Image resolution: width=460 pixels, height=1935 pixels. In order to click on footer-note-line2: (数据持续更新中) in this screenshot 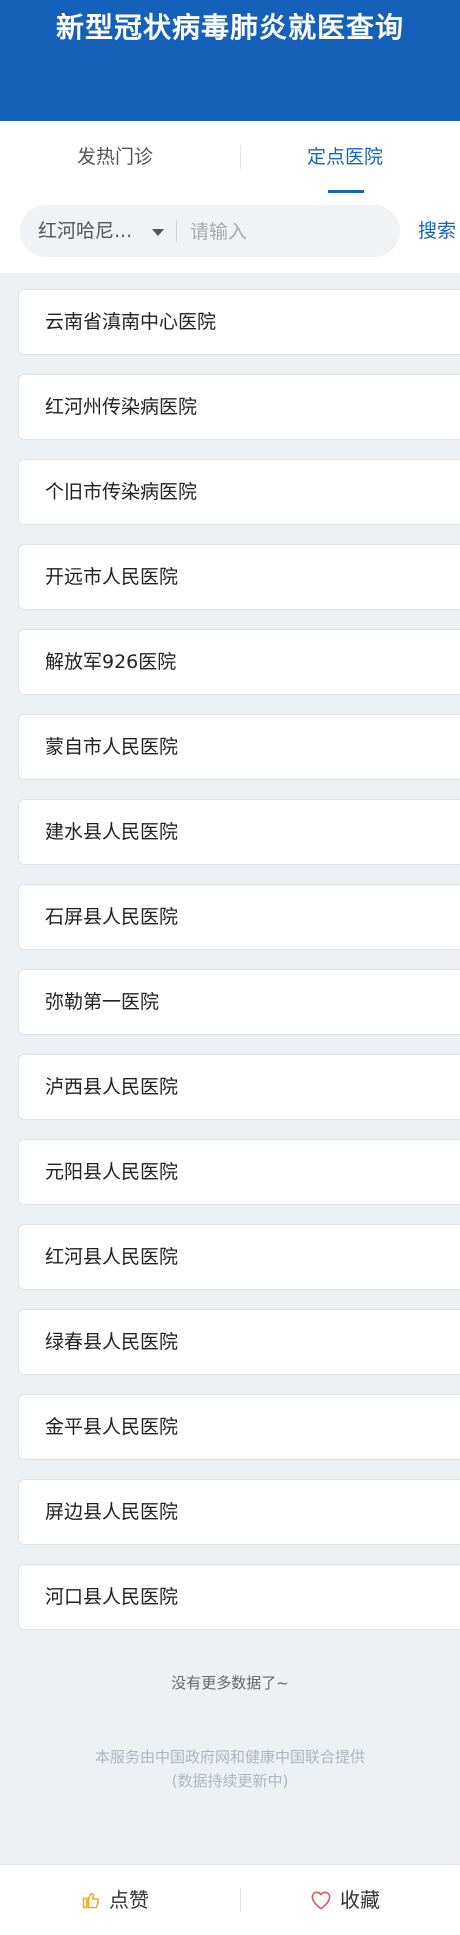, I will do `click(230, 1781)`.